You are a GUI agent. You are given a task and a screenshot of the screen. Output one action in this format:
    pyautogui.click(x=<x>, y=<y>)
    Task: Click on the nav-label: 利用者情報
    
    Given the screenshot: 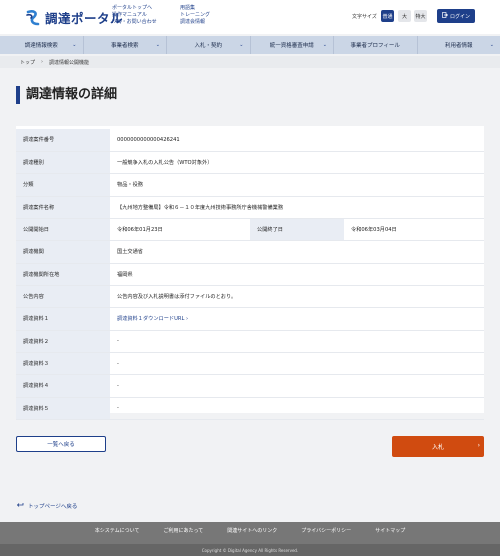 What is the action you would take?
    pyautogui.click(x=458, y=46)
    